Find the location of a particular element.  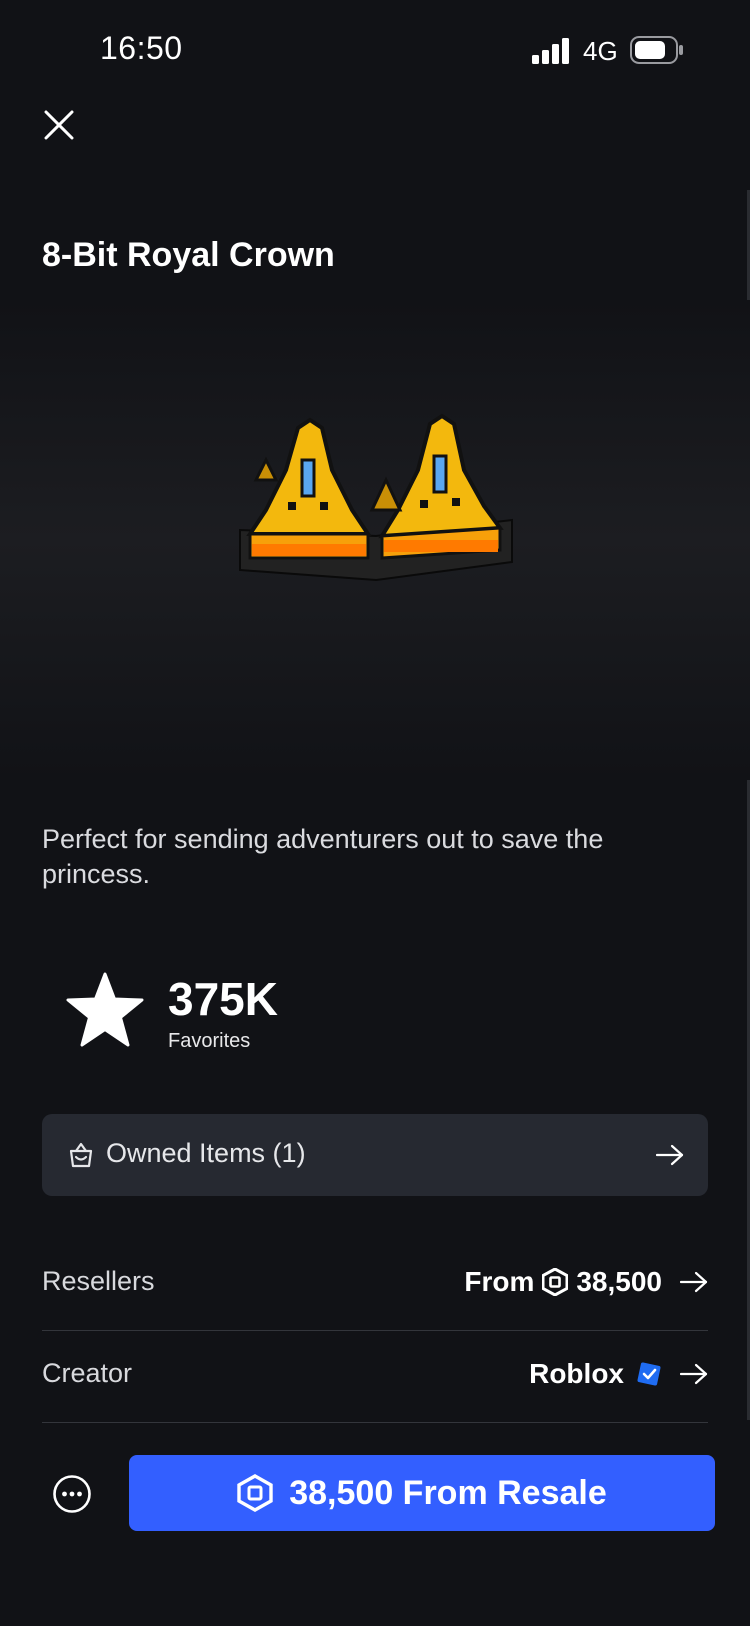

star-icon is located at coordinates (105, 1010).